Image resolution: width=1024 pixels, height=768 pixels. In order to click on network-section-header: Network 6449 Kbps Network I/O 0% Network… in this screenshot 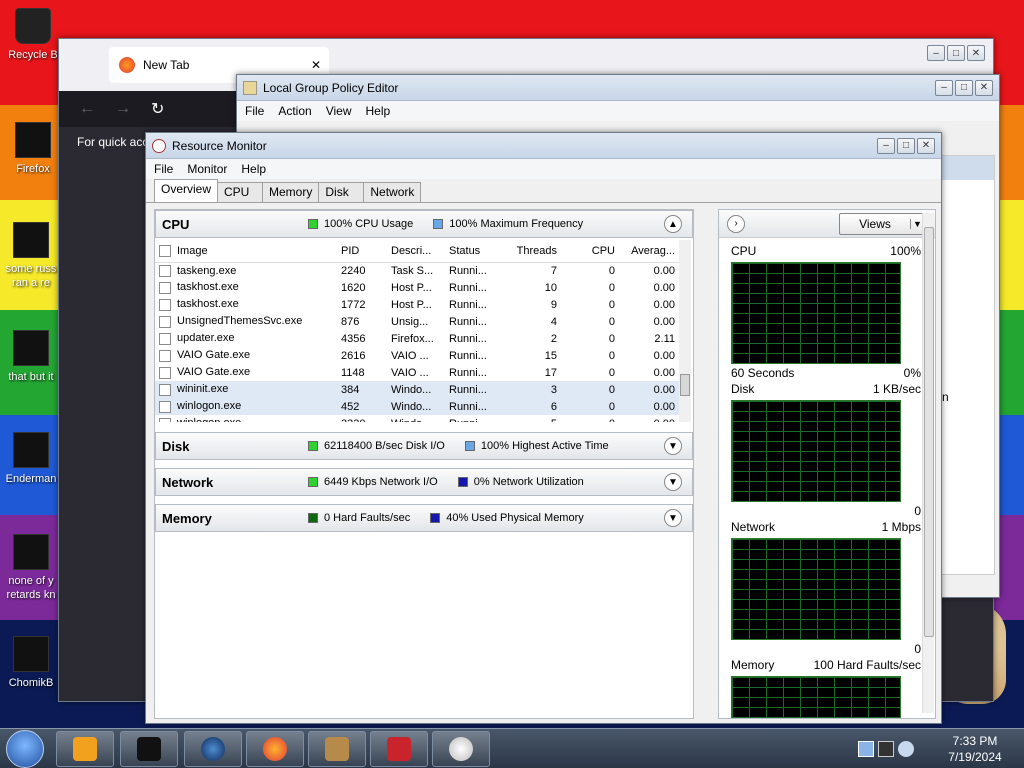, I will do `click(424, 482)`.